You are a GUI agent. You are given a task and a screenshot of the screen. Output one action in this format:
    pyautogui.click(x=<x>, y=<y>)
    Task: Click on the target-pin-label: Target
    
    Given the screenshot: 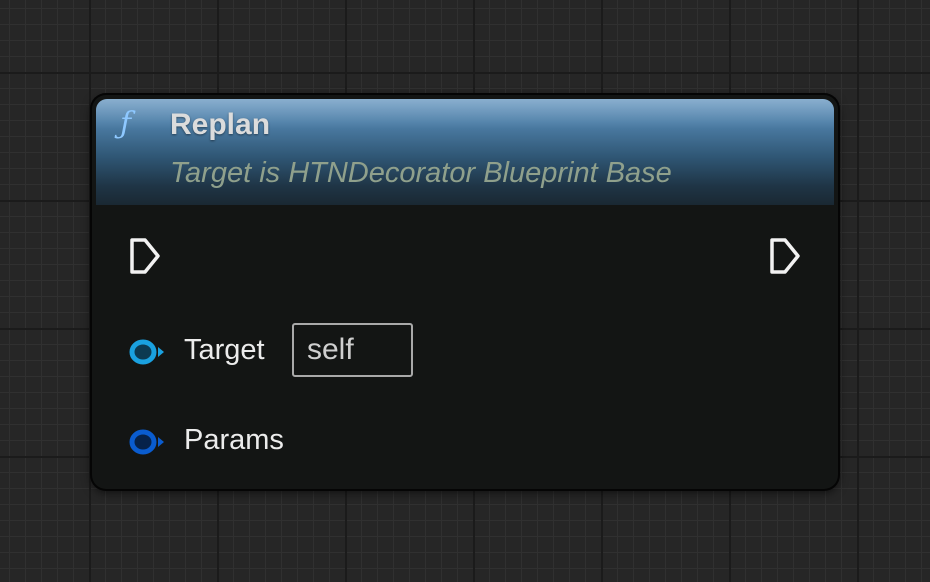 What is the action you would take?
    pyautogui.click(x=224, y=350)
    